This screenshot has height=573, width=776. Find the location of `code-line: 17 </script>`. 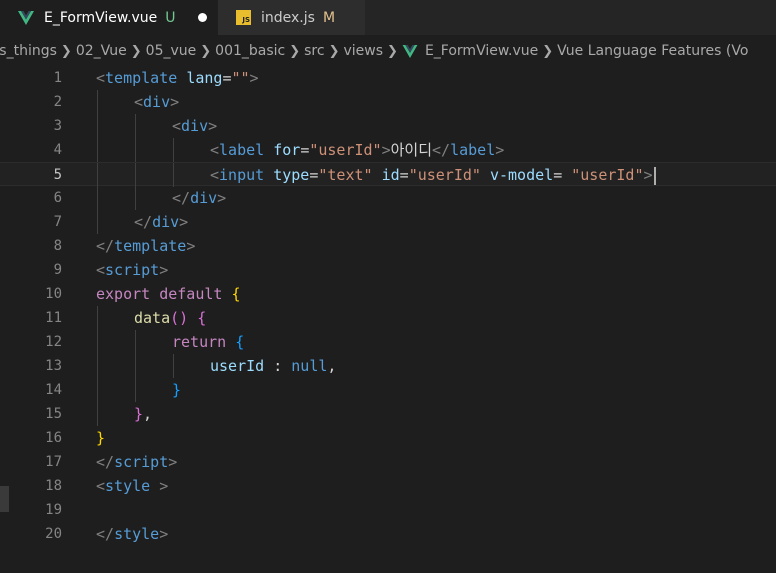

code-line: 17 </script> is located at coordinates (388, 462).